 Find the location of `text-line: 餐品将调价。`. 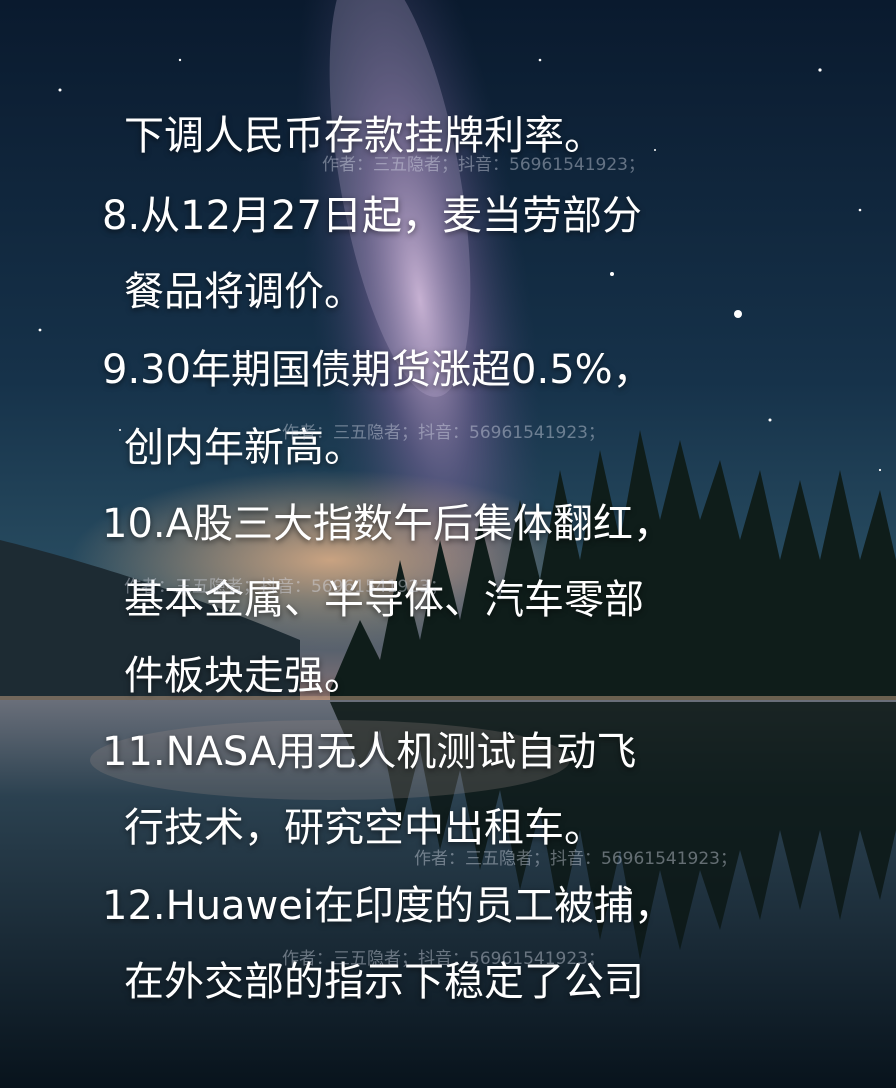

text-line: 餐品将调价。 is located at coordinates (244, 292).